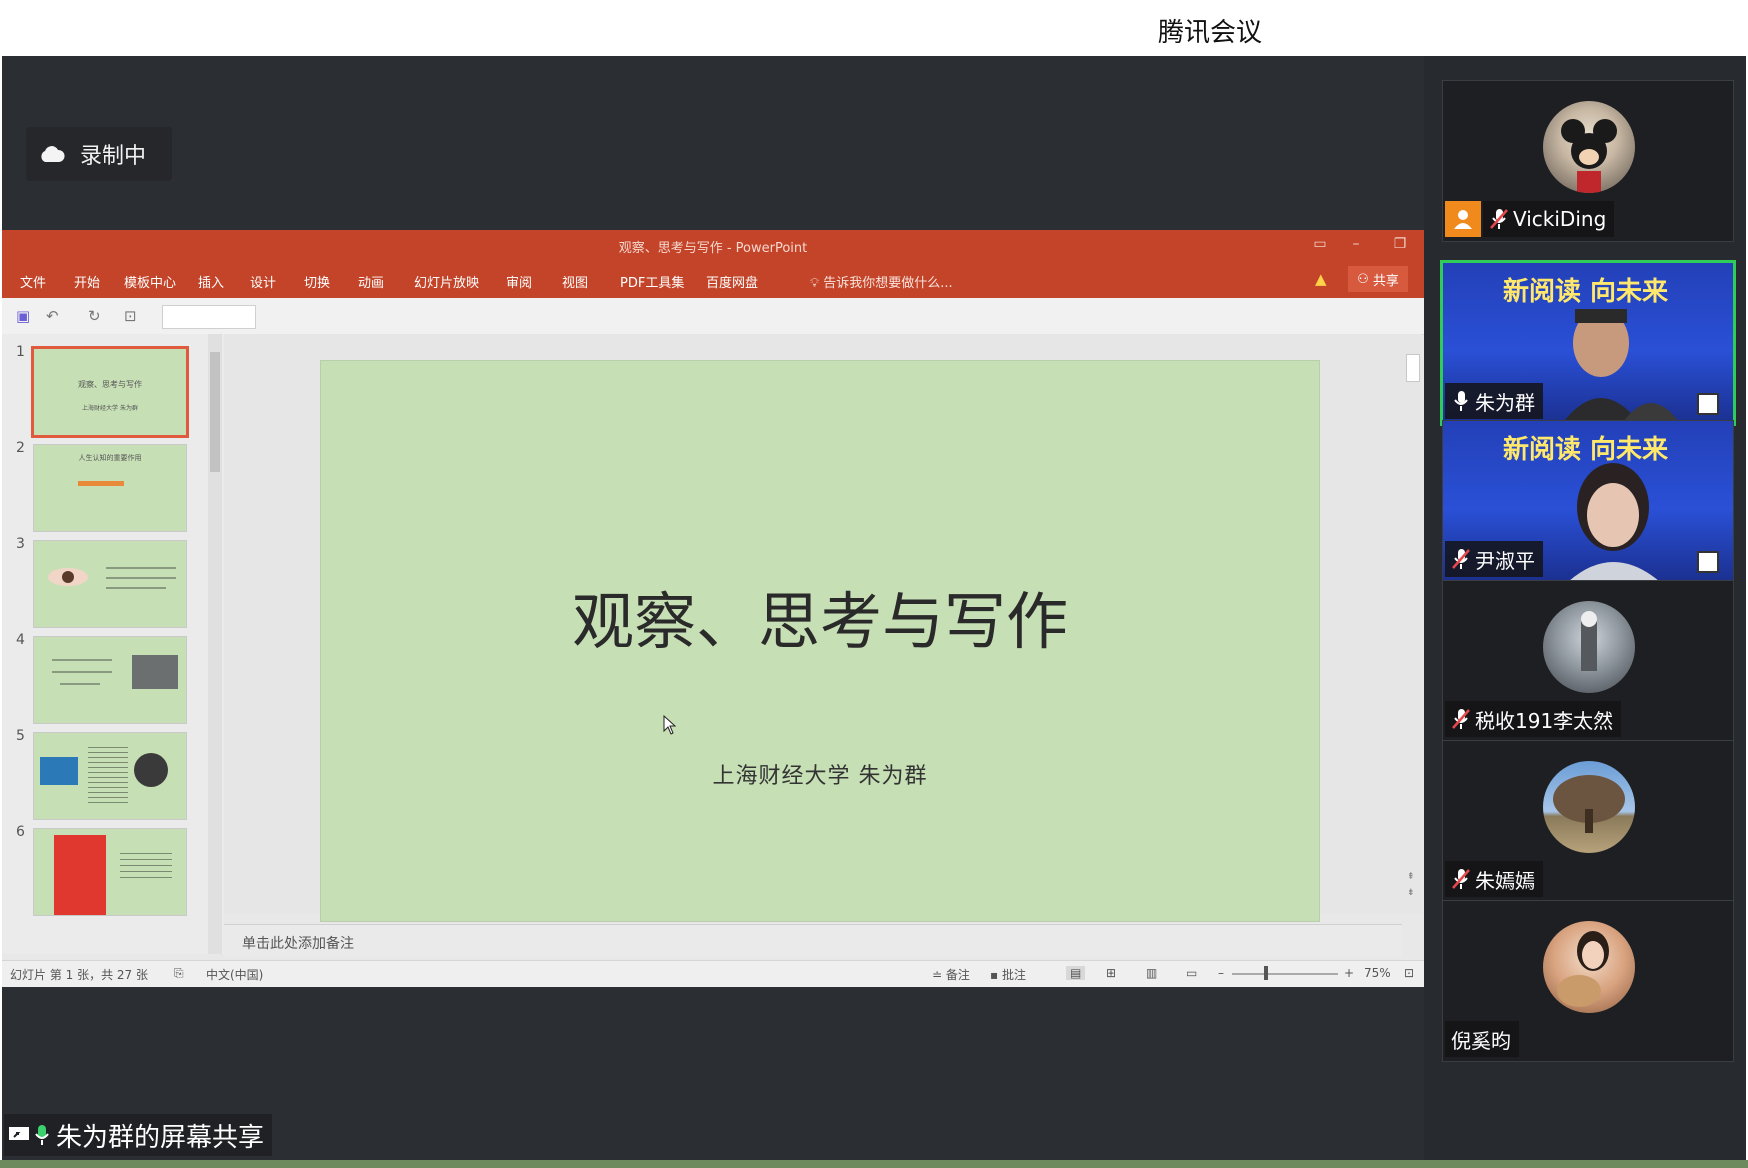  I want to click on thumb-subtitle: 上海财经大学 朱为群, so click(110, 408).